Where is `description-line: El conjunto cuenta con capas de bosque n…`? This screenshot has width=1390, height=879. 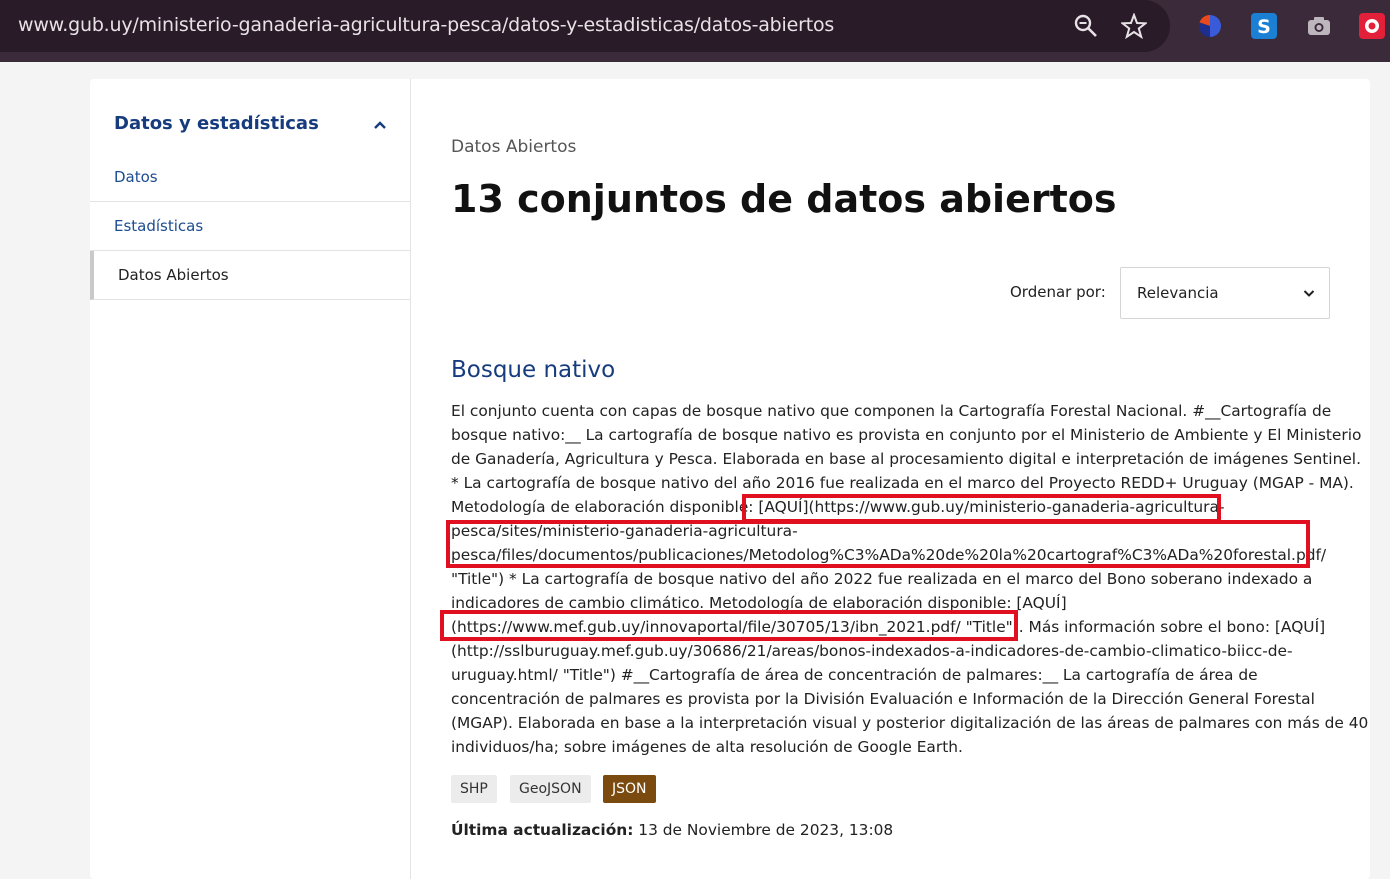 description-line: El conjunto cuenta con capas de bosque n… is located at coordinates (891, 411).